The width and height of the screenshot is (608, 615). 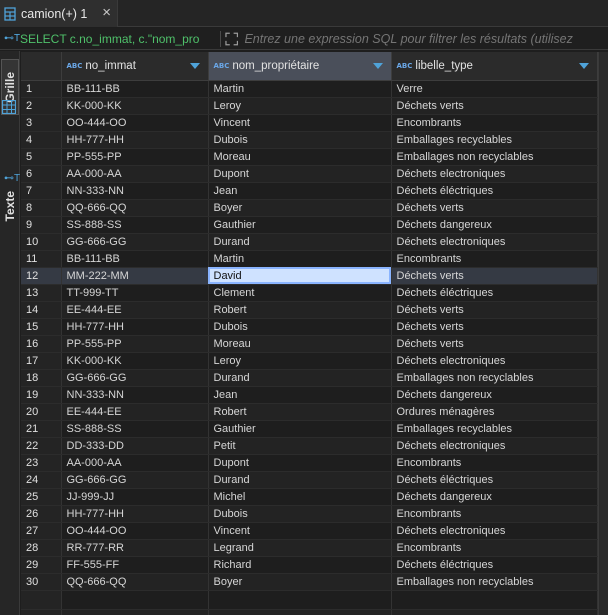 I want to click on cell-nom-proprietaire: Leroy, so click(x=300, y=361).